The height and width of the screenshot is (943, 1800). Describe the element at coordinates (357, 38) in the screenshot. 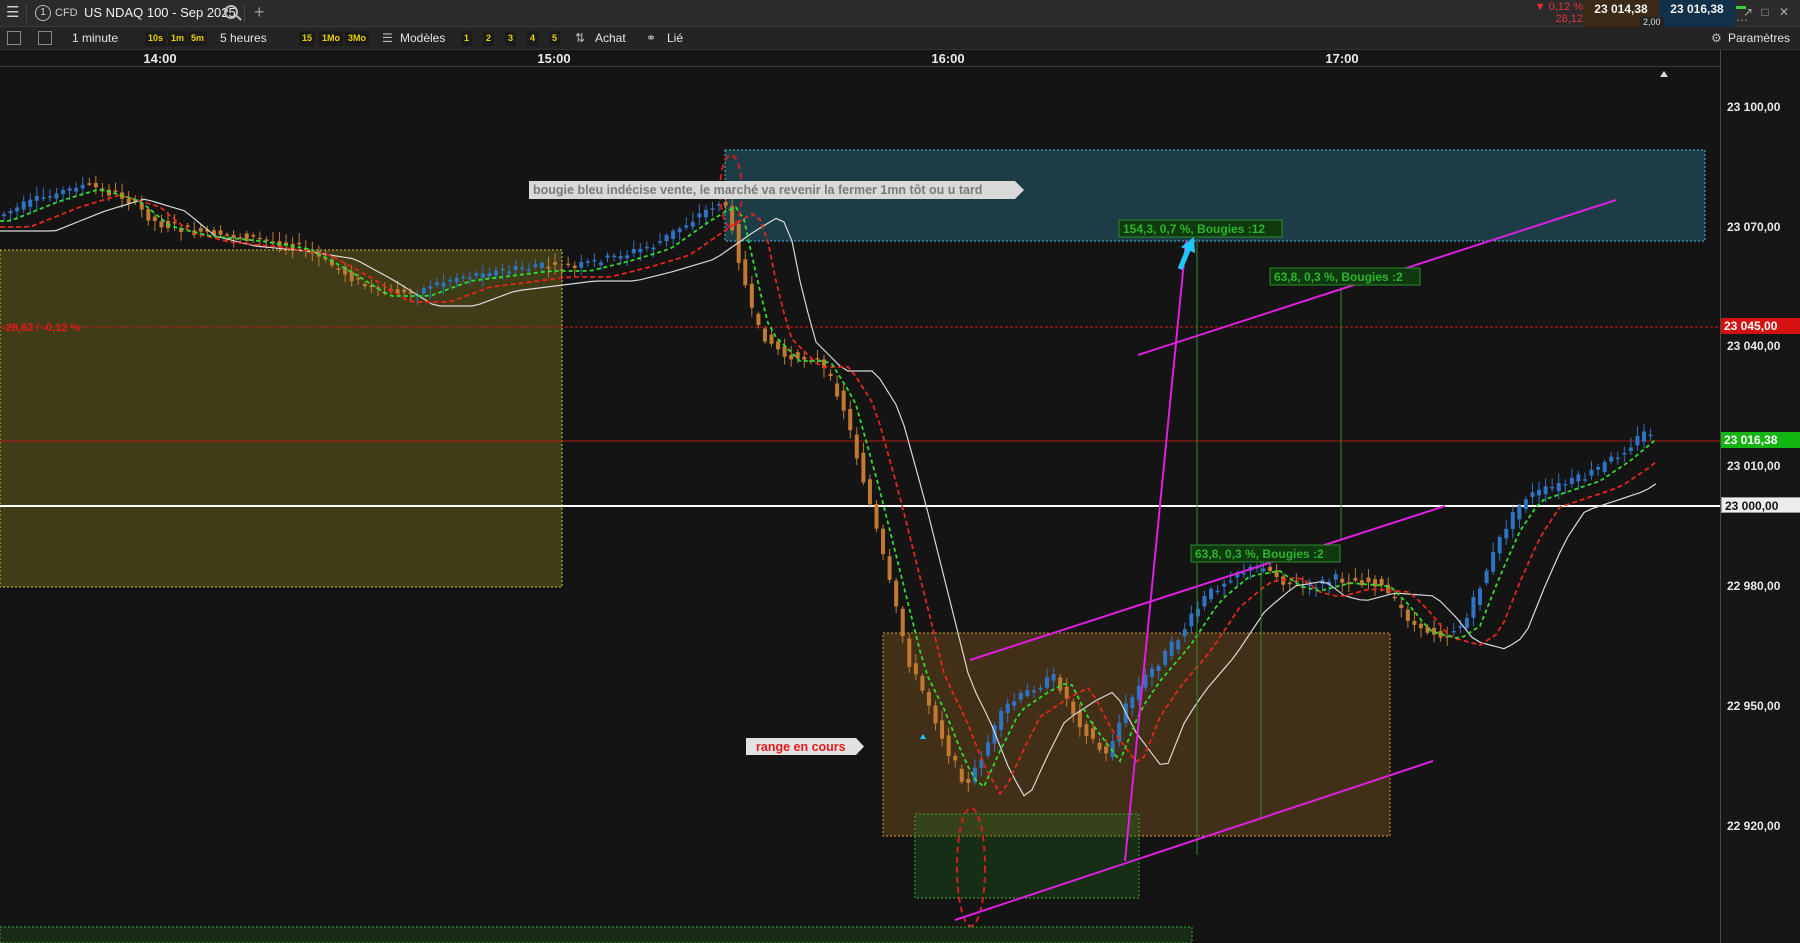

I see `quick-period-3mo: 3Mo` at that location.